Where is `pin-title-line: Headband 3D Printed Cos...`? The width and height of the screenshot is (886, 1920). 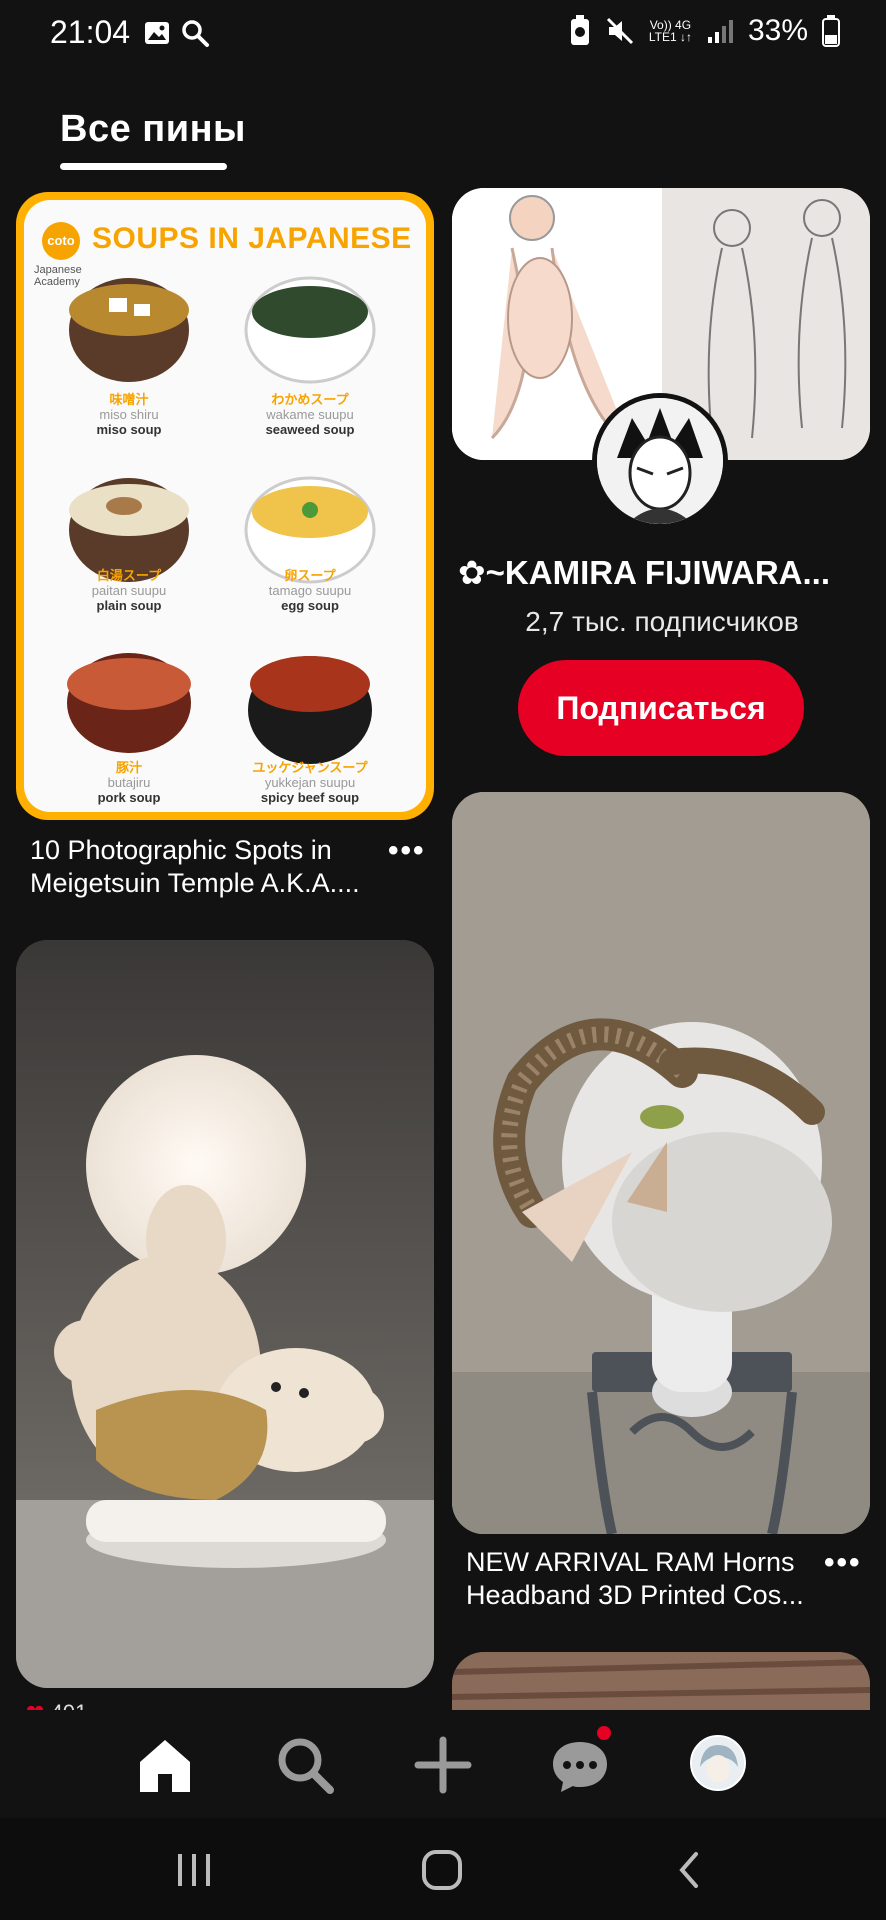 pin-title-line: Headband 3D Printed Cos... is located at coordinates (635, 1595).